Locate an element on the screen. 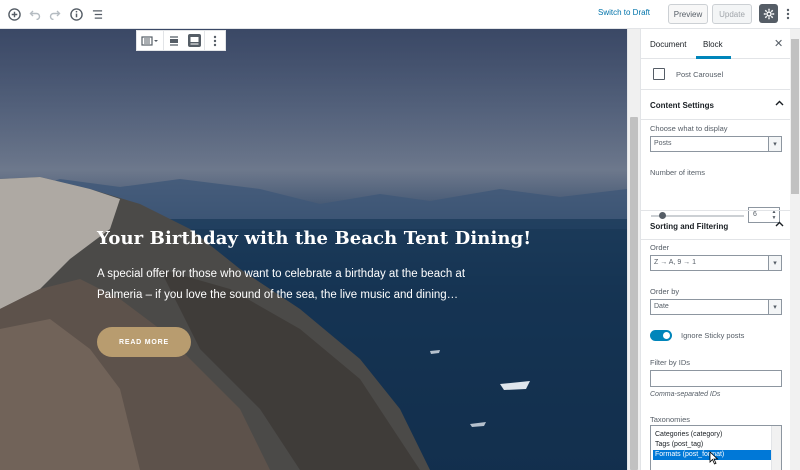 The width and height of the screenshot is (800, 470). display-label: Choose what to display is located at coordinates (689, 128).